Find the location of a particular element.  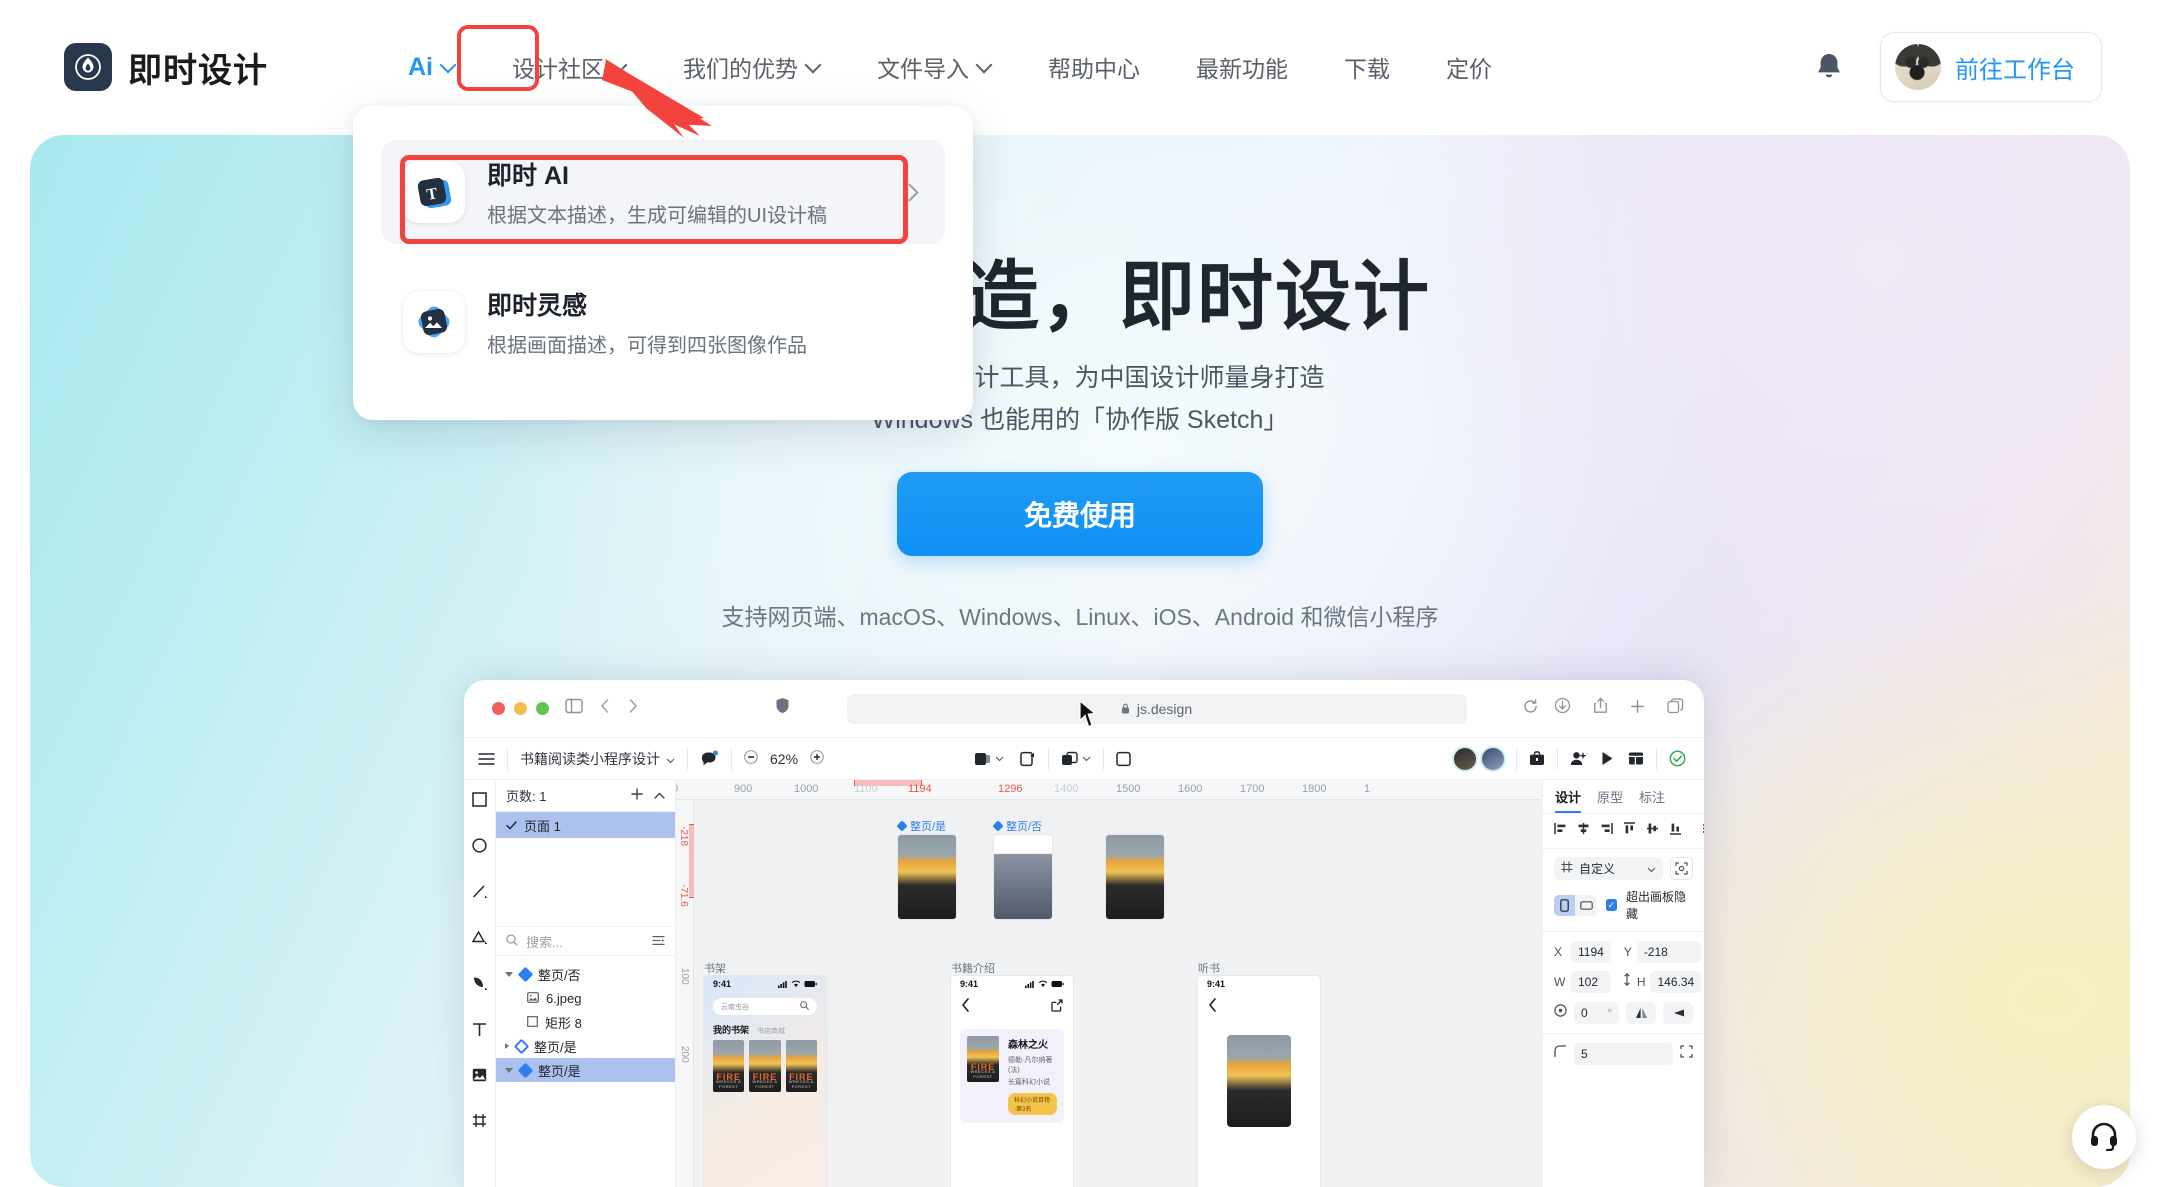

nav-item-whats-new: 最新功能 is located at coordinates (1242, 67).